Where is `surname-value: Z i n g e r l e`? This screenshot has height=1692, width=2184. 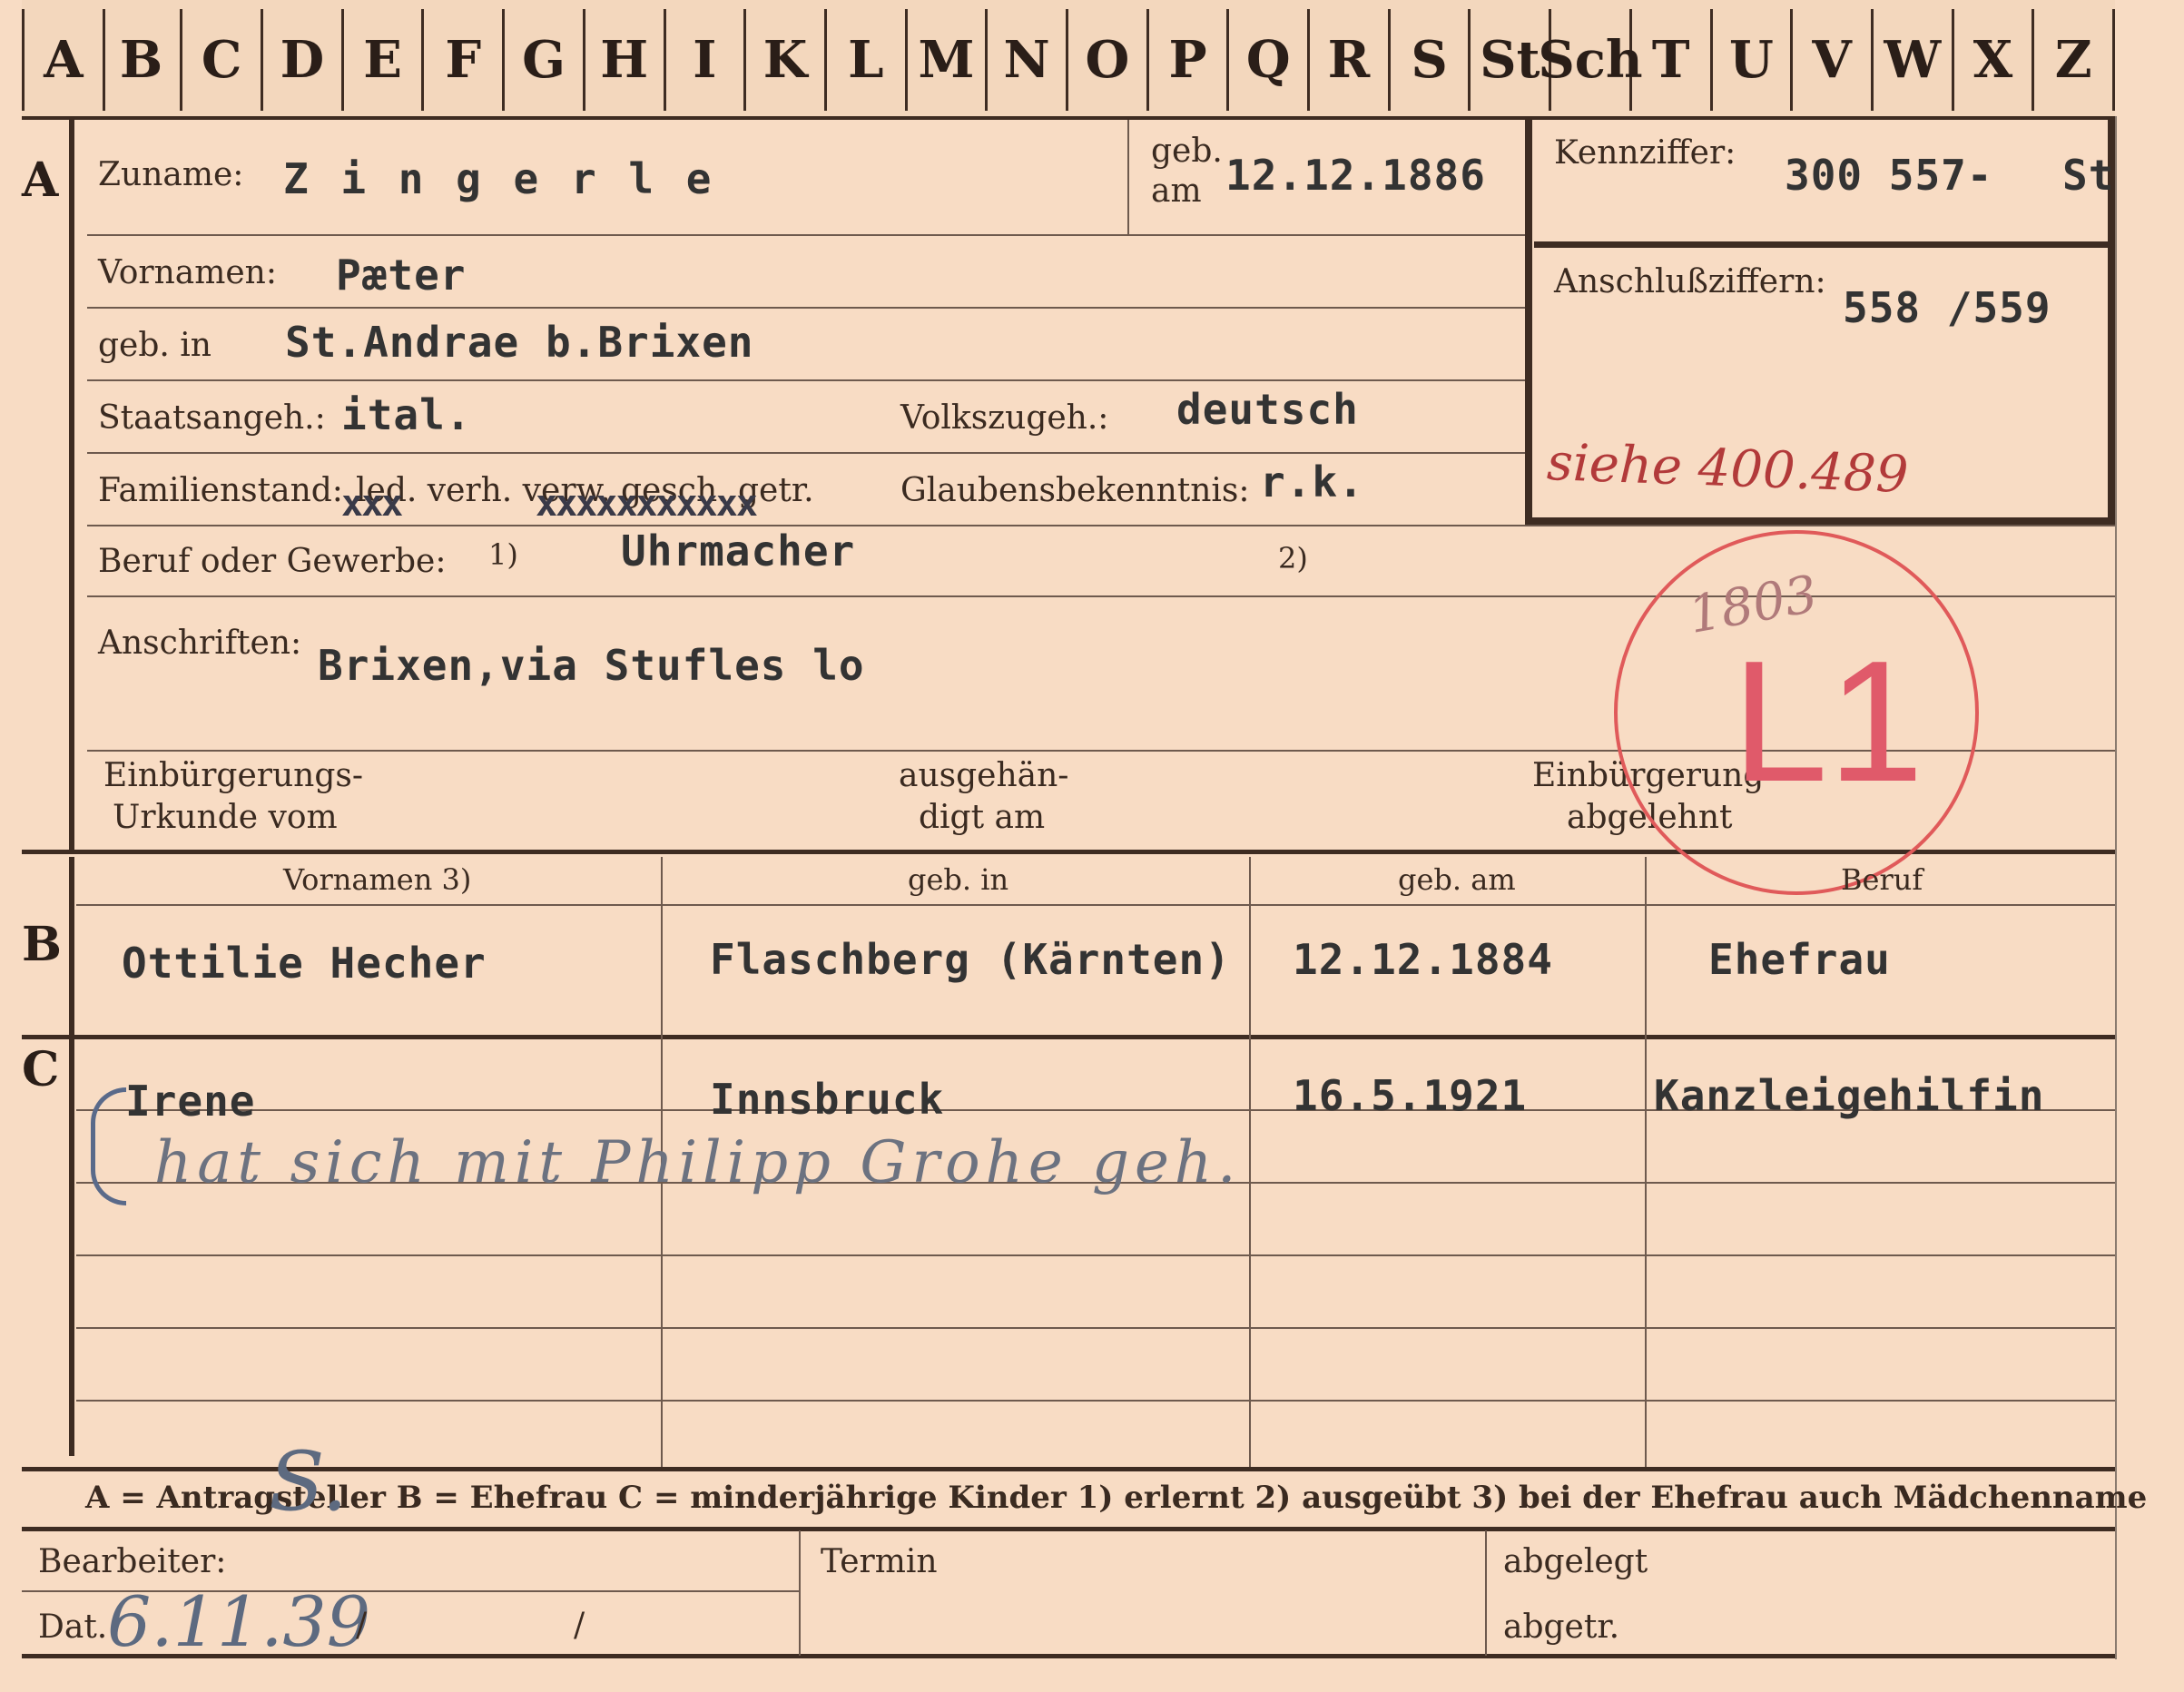
surname-value: Z i n g e r l e is located at coordinates (499, 178).